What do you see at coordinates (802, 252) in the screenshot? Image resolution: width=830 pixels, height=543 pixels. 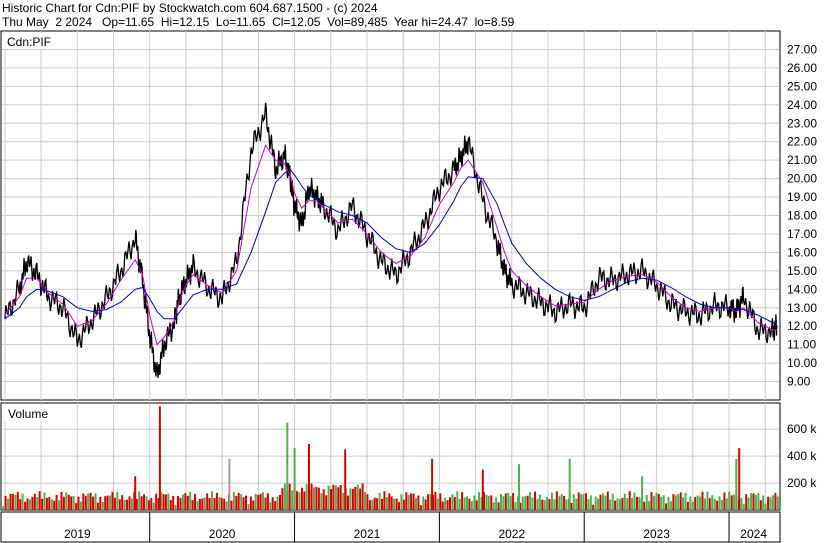 I see `price-tick-label: 16.00` at bounding box center [802, 252].